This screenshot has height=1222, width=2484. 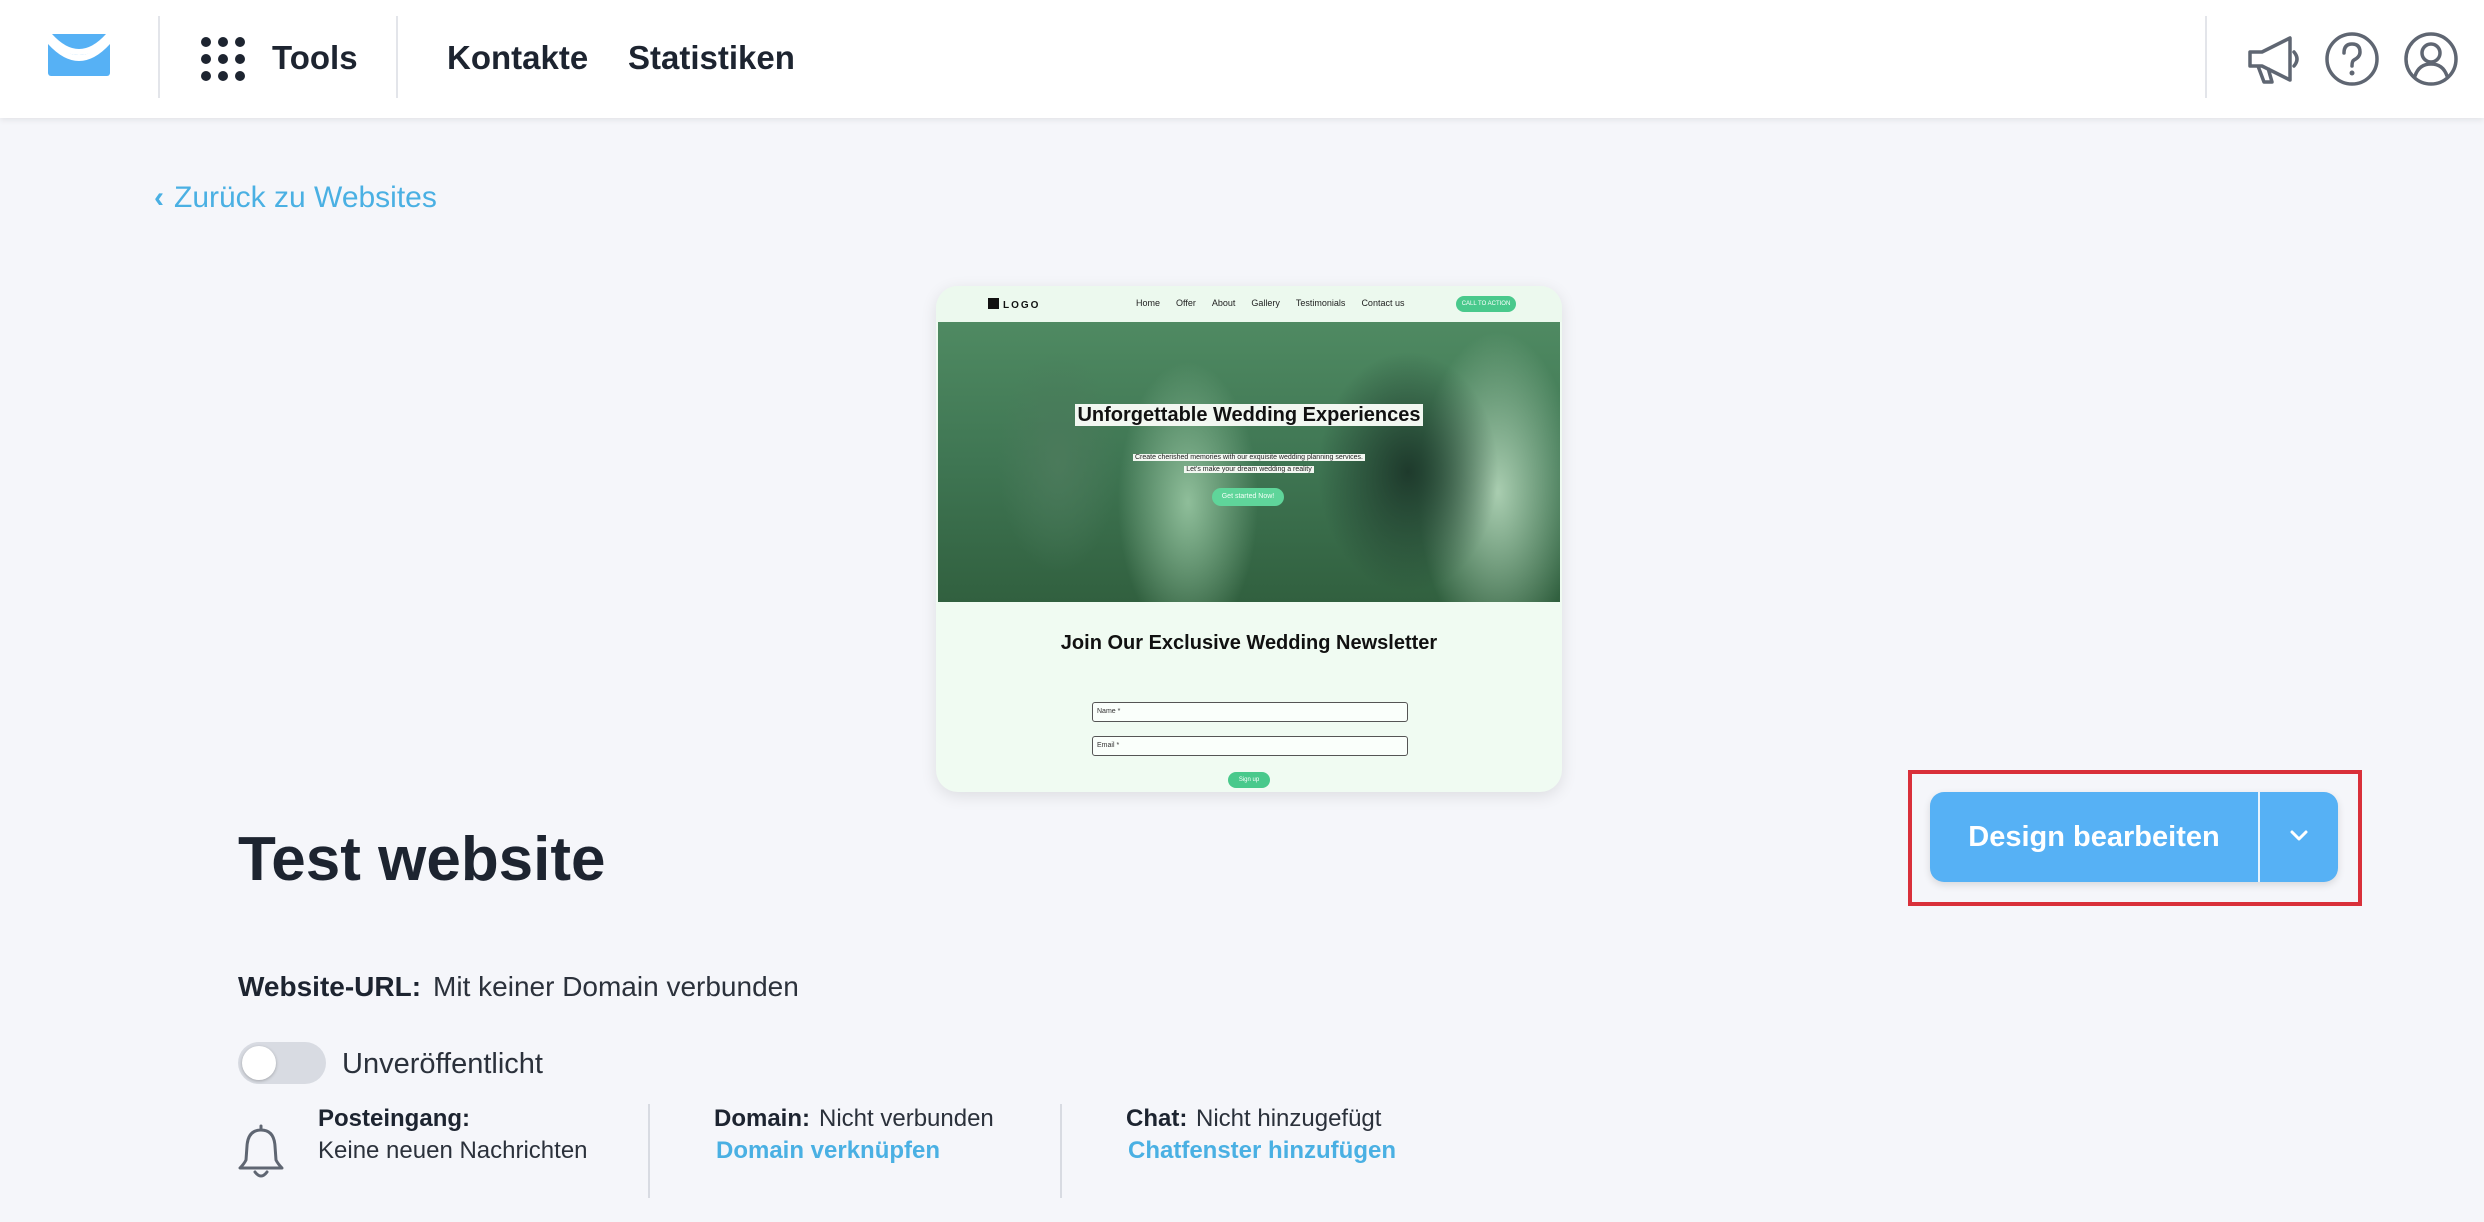 What do you see at coordinates (1265, 303) in the screenshot?
I see `preview-nav-link: Gallery` at bounding box center [1265, 303].